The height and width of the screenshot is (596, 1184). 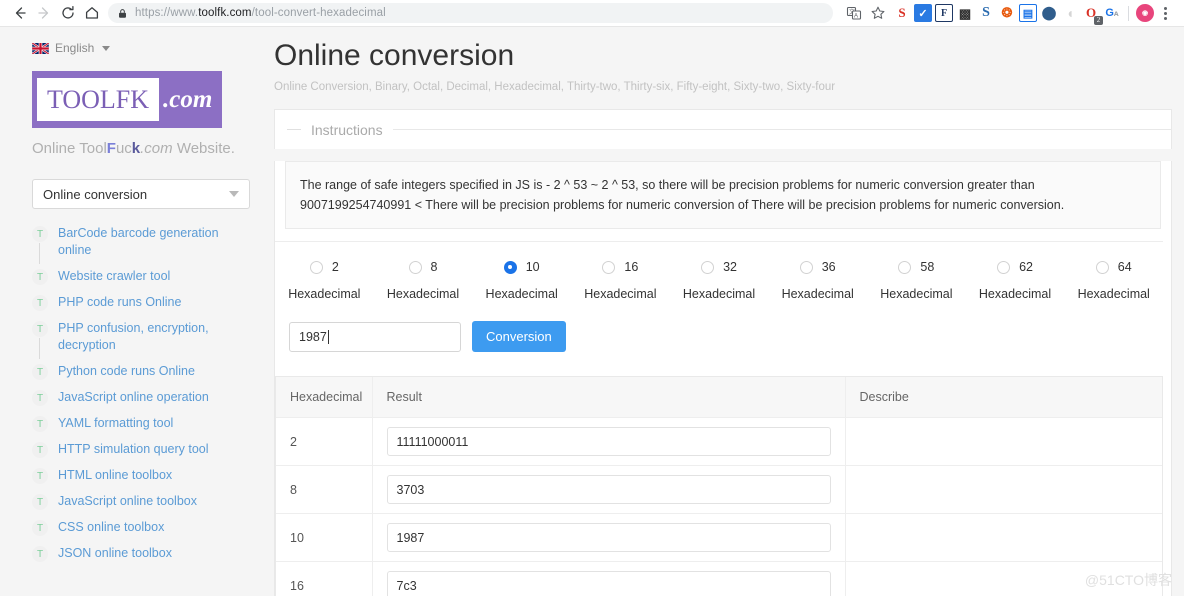 I want to click on home-button, so click(x=92, y=13).